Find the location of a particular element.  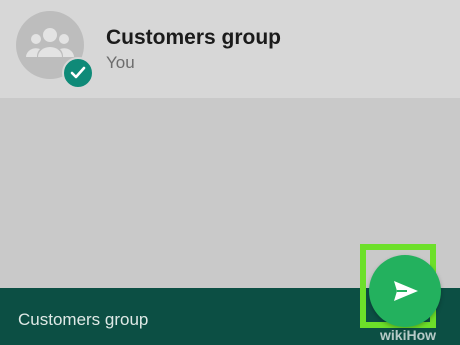

send-icon is located at coordinates (406, 291).